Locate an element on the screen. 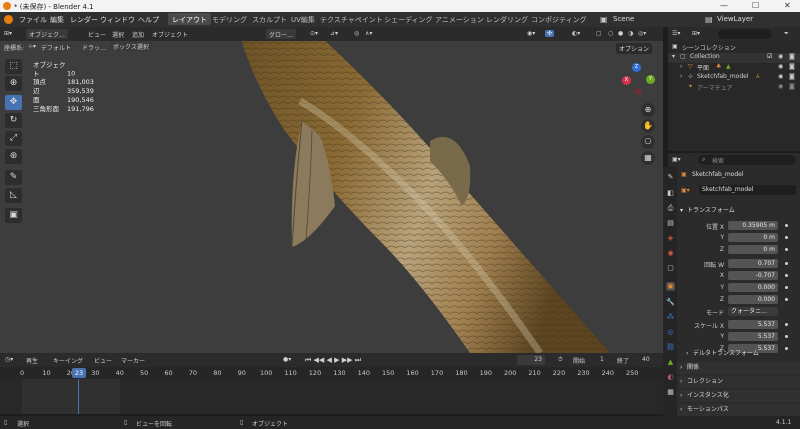 The image size is (800, 429). world-tab-icon: ◉ is located at coordinates (670, 253).